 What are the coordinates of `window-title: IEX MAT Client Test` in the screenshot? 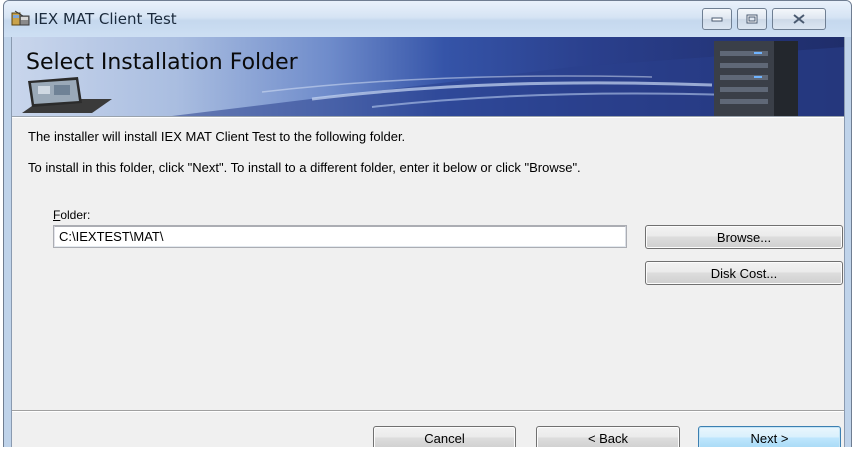 It's located at (105, 19).